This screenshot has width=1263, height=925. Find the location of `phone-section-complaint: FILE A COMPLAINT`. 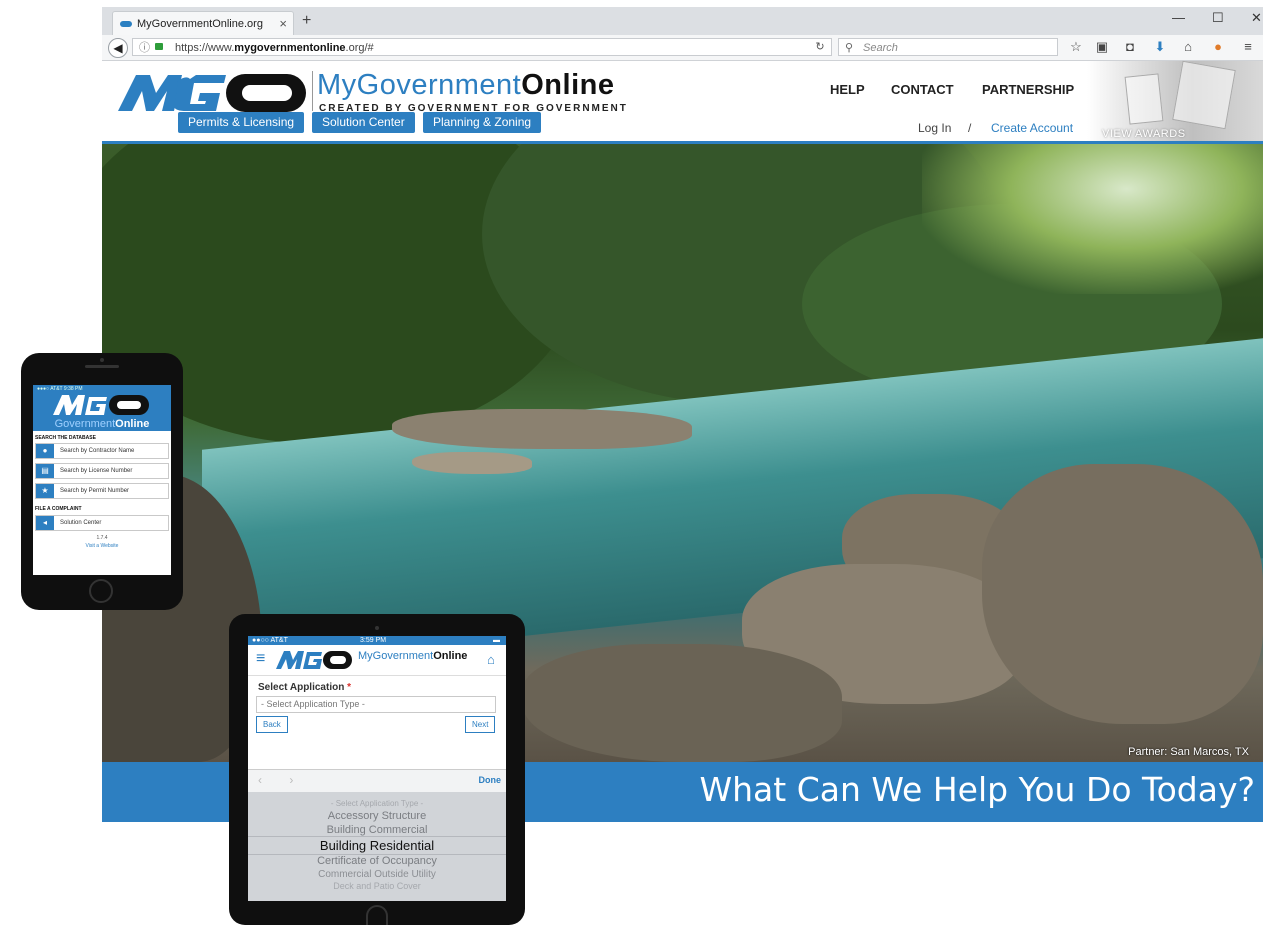

phone-section-complaint: FILE A COMPLAINT is located at coordinates (58, 509).